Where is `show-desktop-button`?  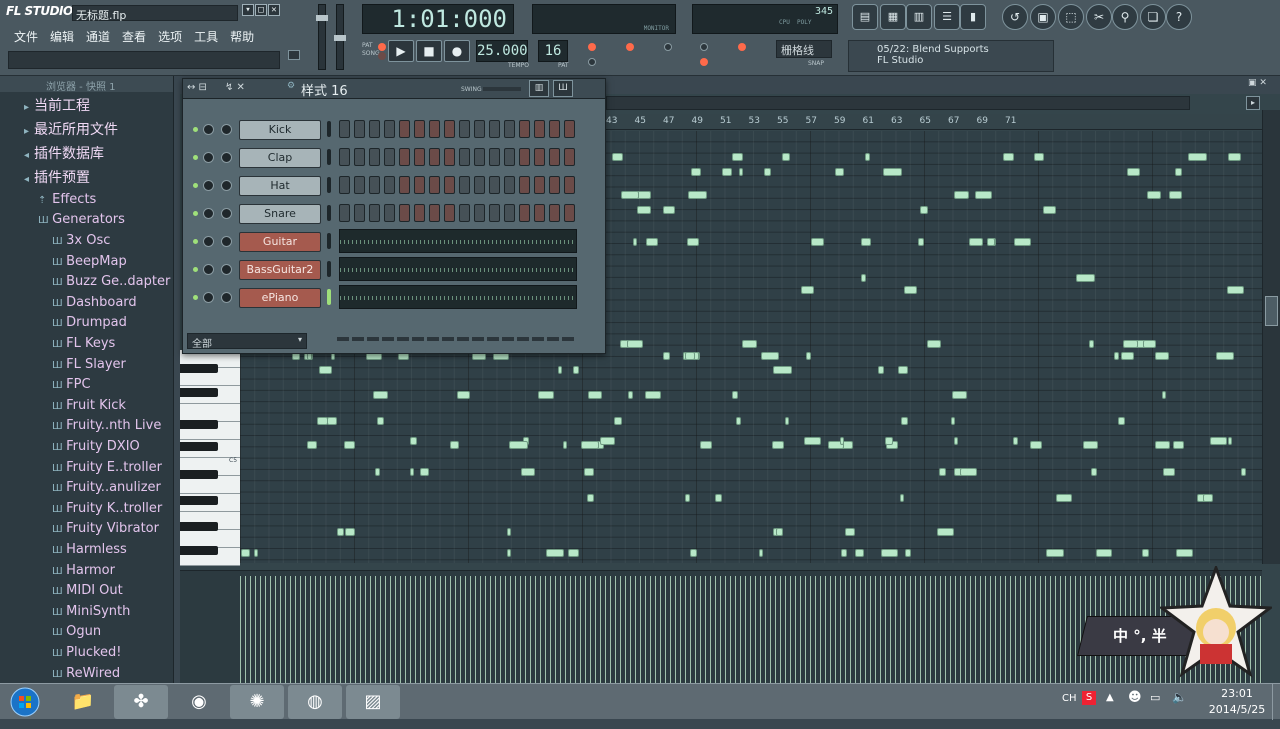
show-desktop-button is located at coordinates (1276, 702).